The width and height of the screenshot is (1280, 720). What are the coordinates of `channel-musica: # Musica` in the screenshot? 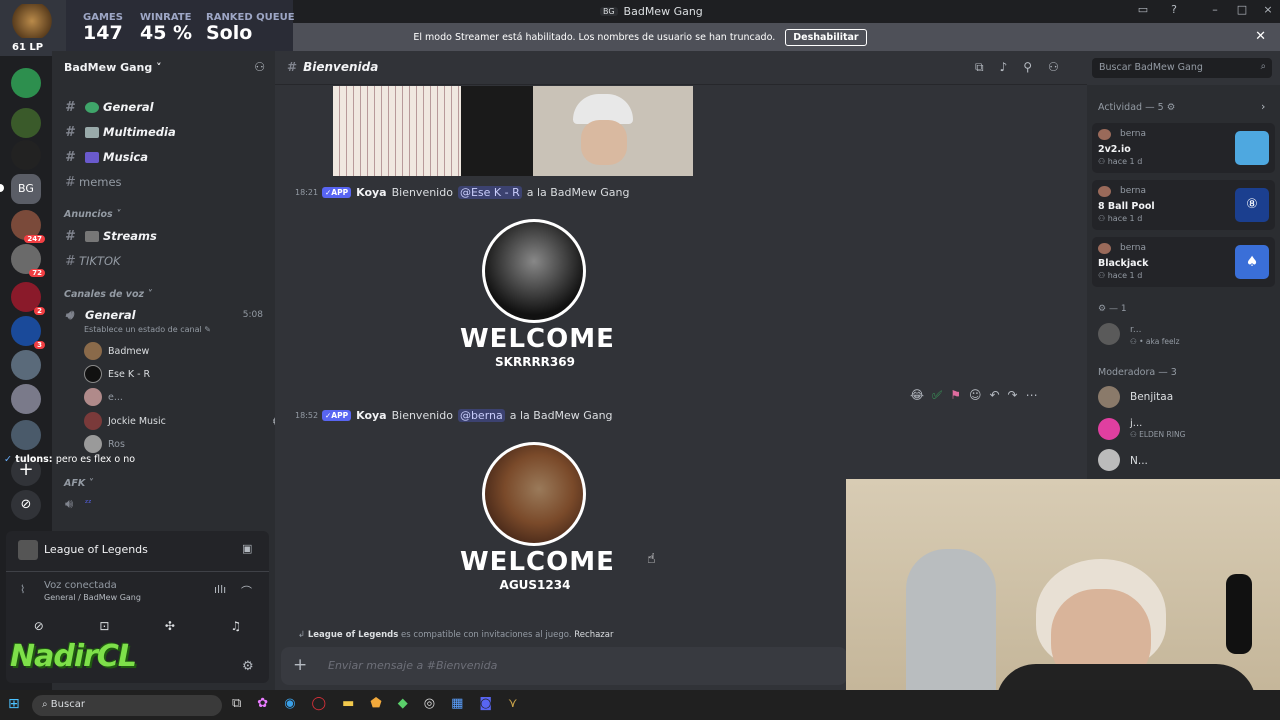 It's located at (163, 157).